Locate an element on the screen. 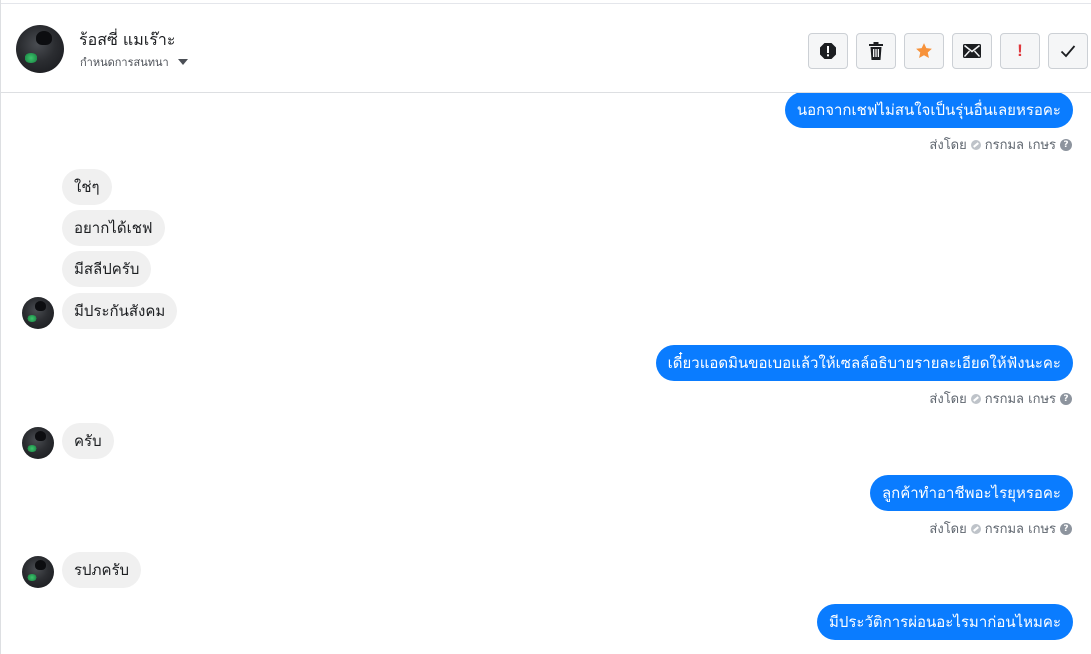 Image resolution: width=1091 pixels, height=654 pixels. follow-up-icon: ! is located at coordinates (1020, 50).